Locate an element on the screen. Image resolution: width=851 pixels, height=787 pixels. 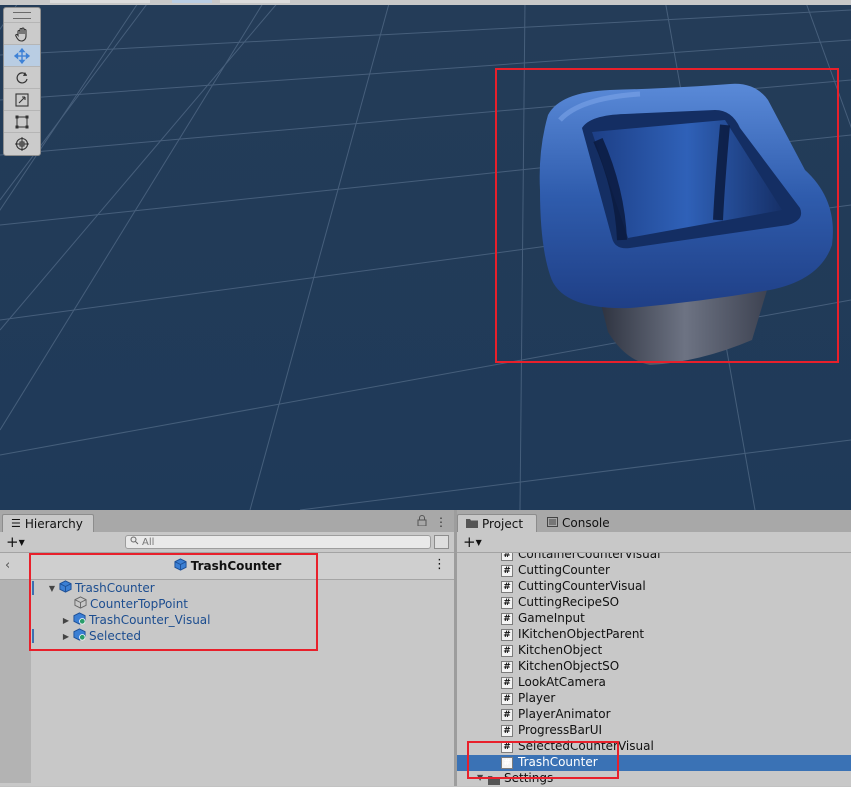
list-item-script: # KitchenObjectSO is located at coordinates (654, 667).